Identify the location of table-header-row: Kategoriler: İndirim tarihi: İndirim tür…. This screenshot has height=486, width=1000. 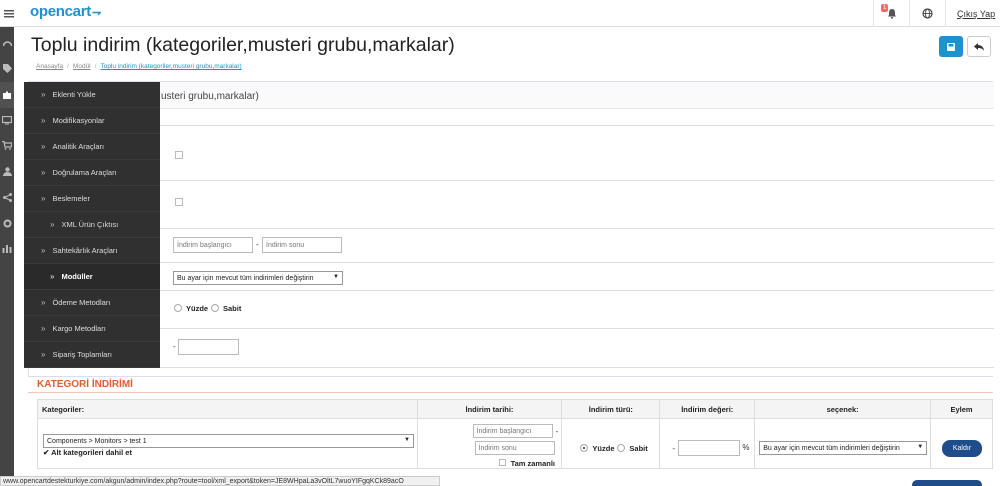
(515, 409).